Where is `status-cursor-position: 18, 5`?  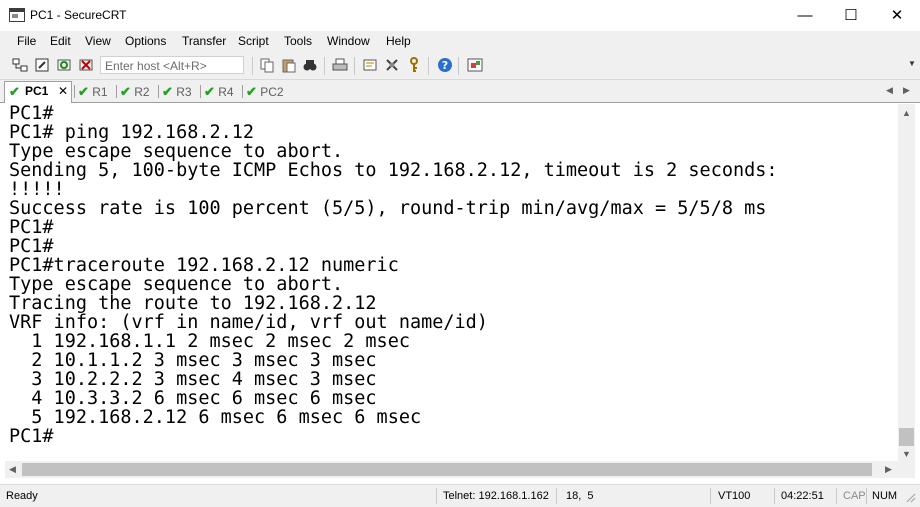
status-cursor-position: 18, 5 is located at coordinates (580, 496).